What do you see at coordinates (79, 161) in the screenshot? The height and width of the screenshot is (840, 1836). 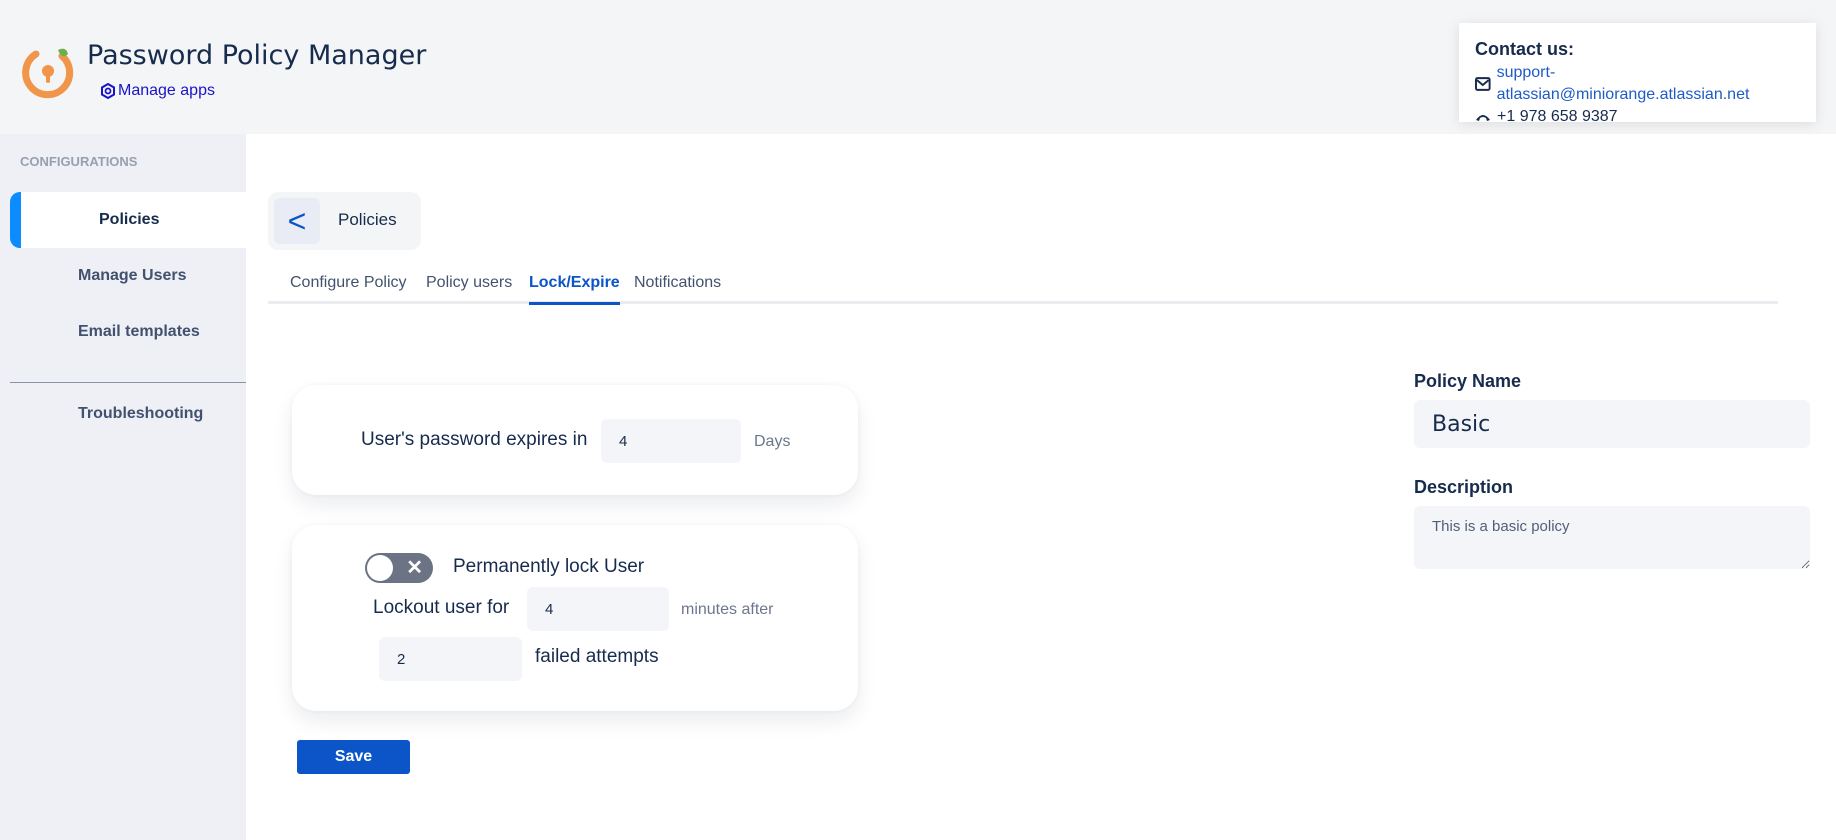 I see `sidebar-section-label: CONFIGURATIONS` at bounding box center [79, 161].